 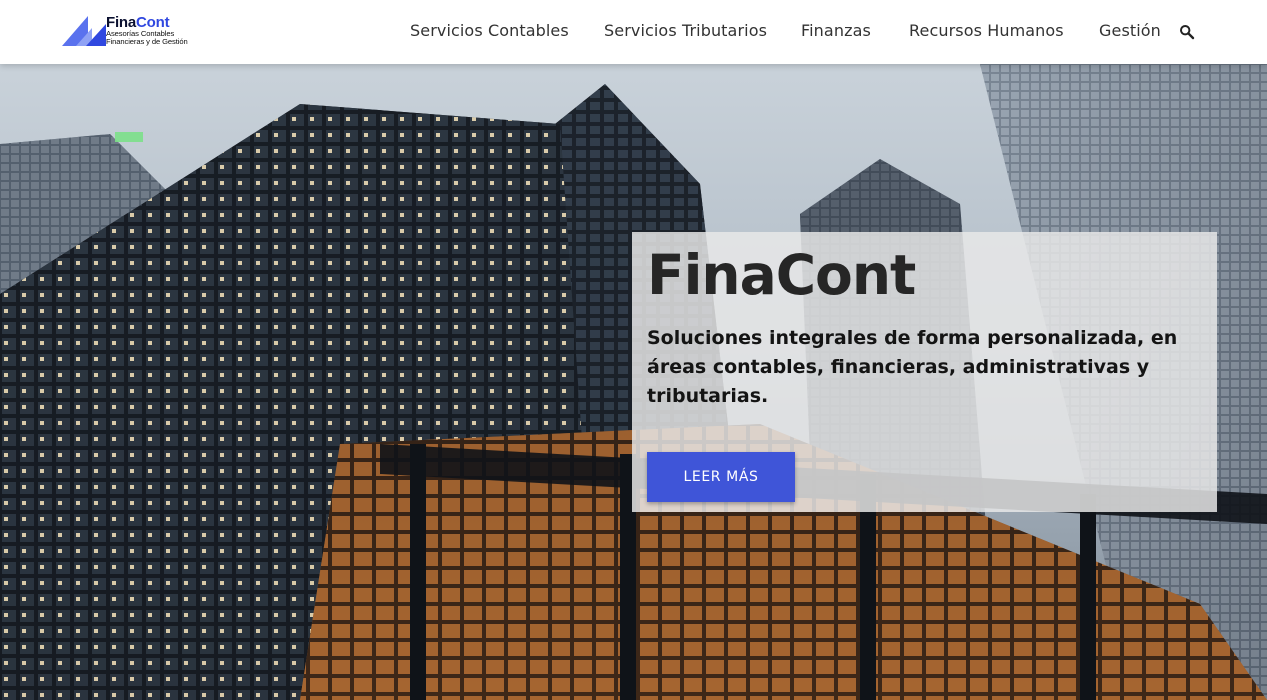 I want to click on nav-item-servicios-contables: Servicios Contables, so click(x=489, y=31).